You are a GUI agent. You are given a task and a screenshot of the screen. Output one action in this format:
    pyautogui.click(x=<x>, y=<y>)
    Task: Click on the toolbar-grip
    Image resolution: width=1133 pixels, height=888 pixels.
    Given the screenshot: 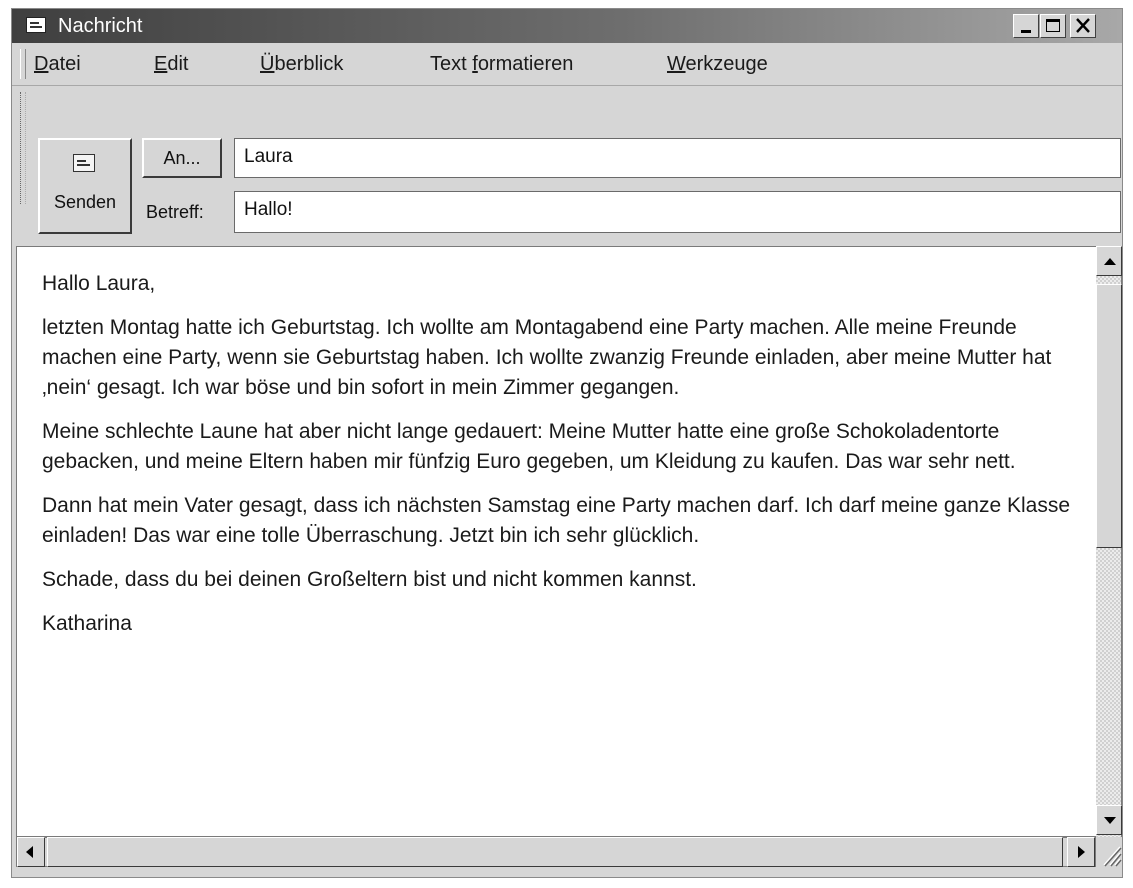 What is the action you would take?
    pyautogui.click(x=23, y=148)
    